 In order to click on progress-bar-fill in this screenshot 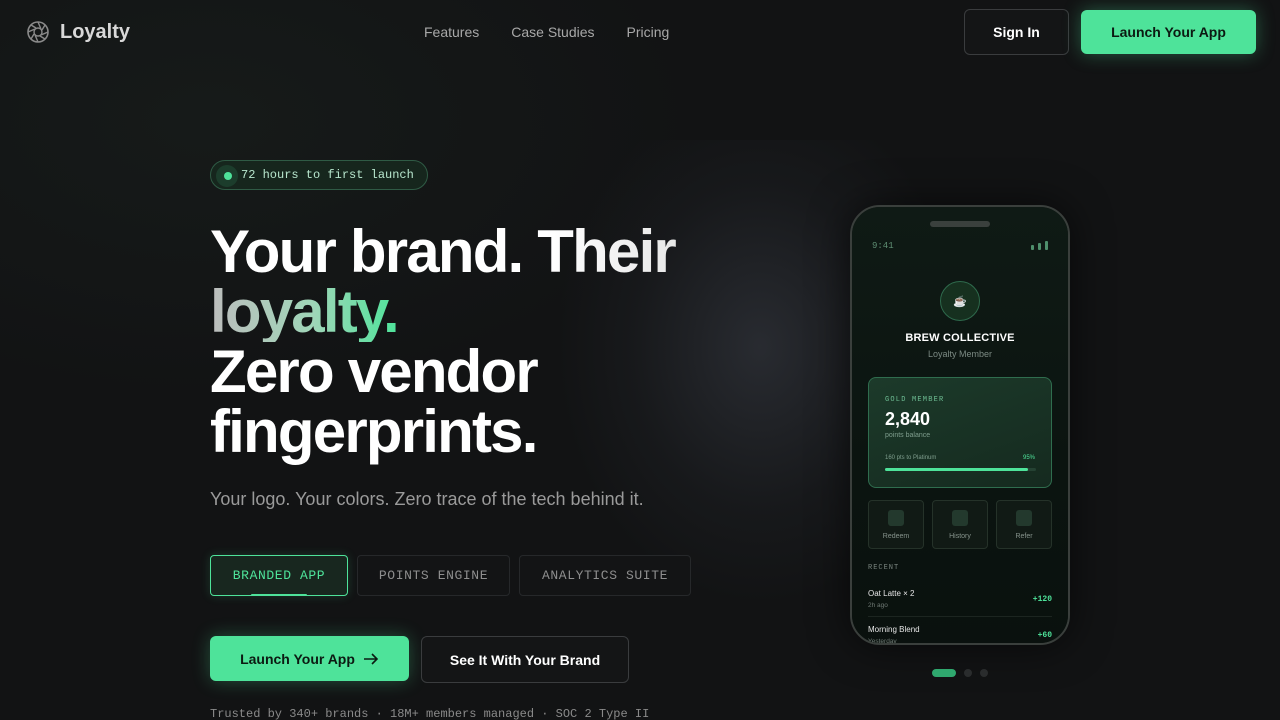, I will do `click(957, 469)`.